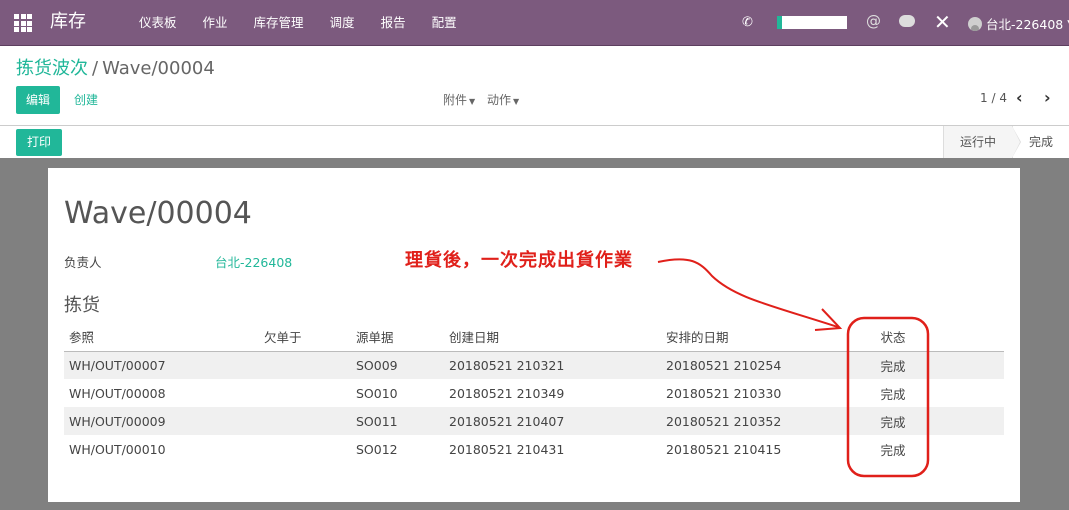 This screenshot has width=1069, height=510. I want to click on user-name: 台北-226408, so click(1025, 24).